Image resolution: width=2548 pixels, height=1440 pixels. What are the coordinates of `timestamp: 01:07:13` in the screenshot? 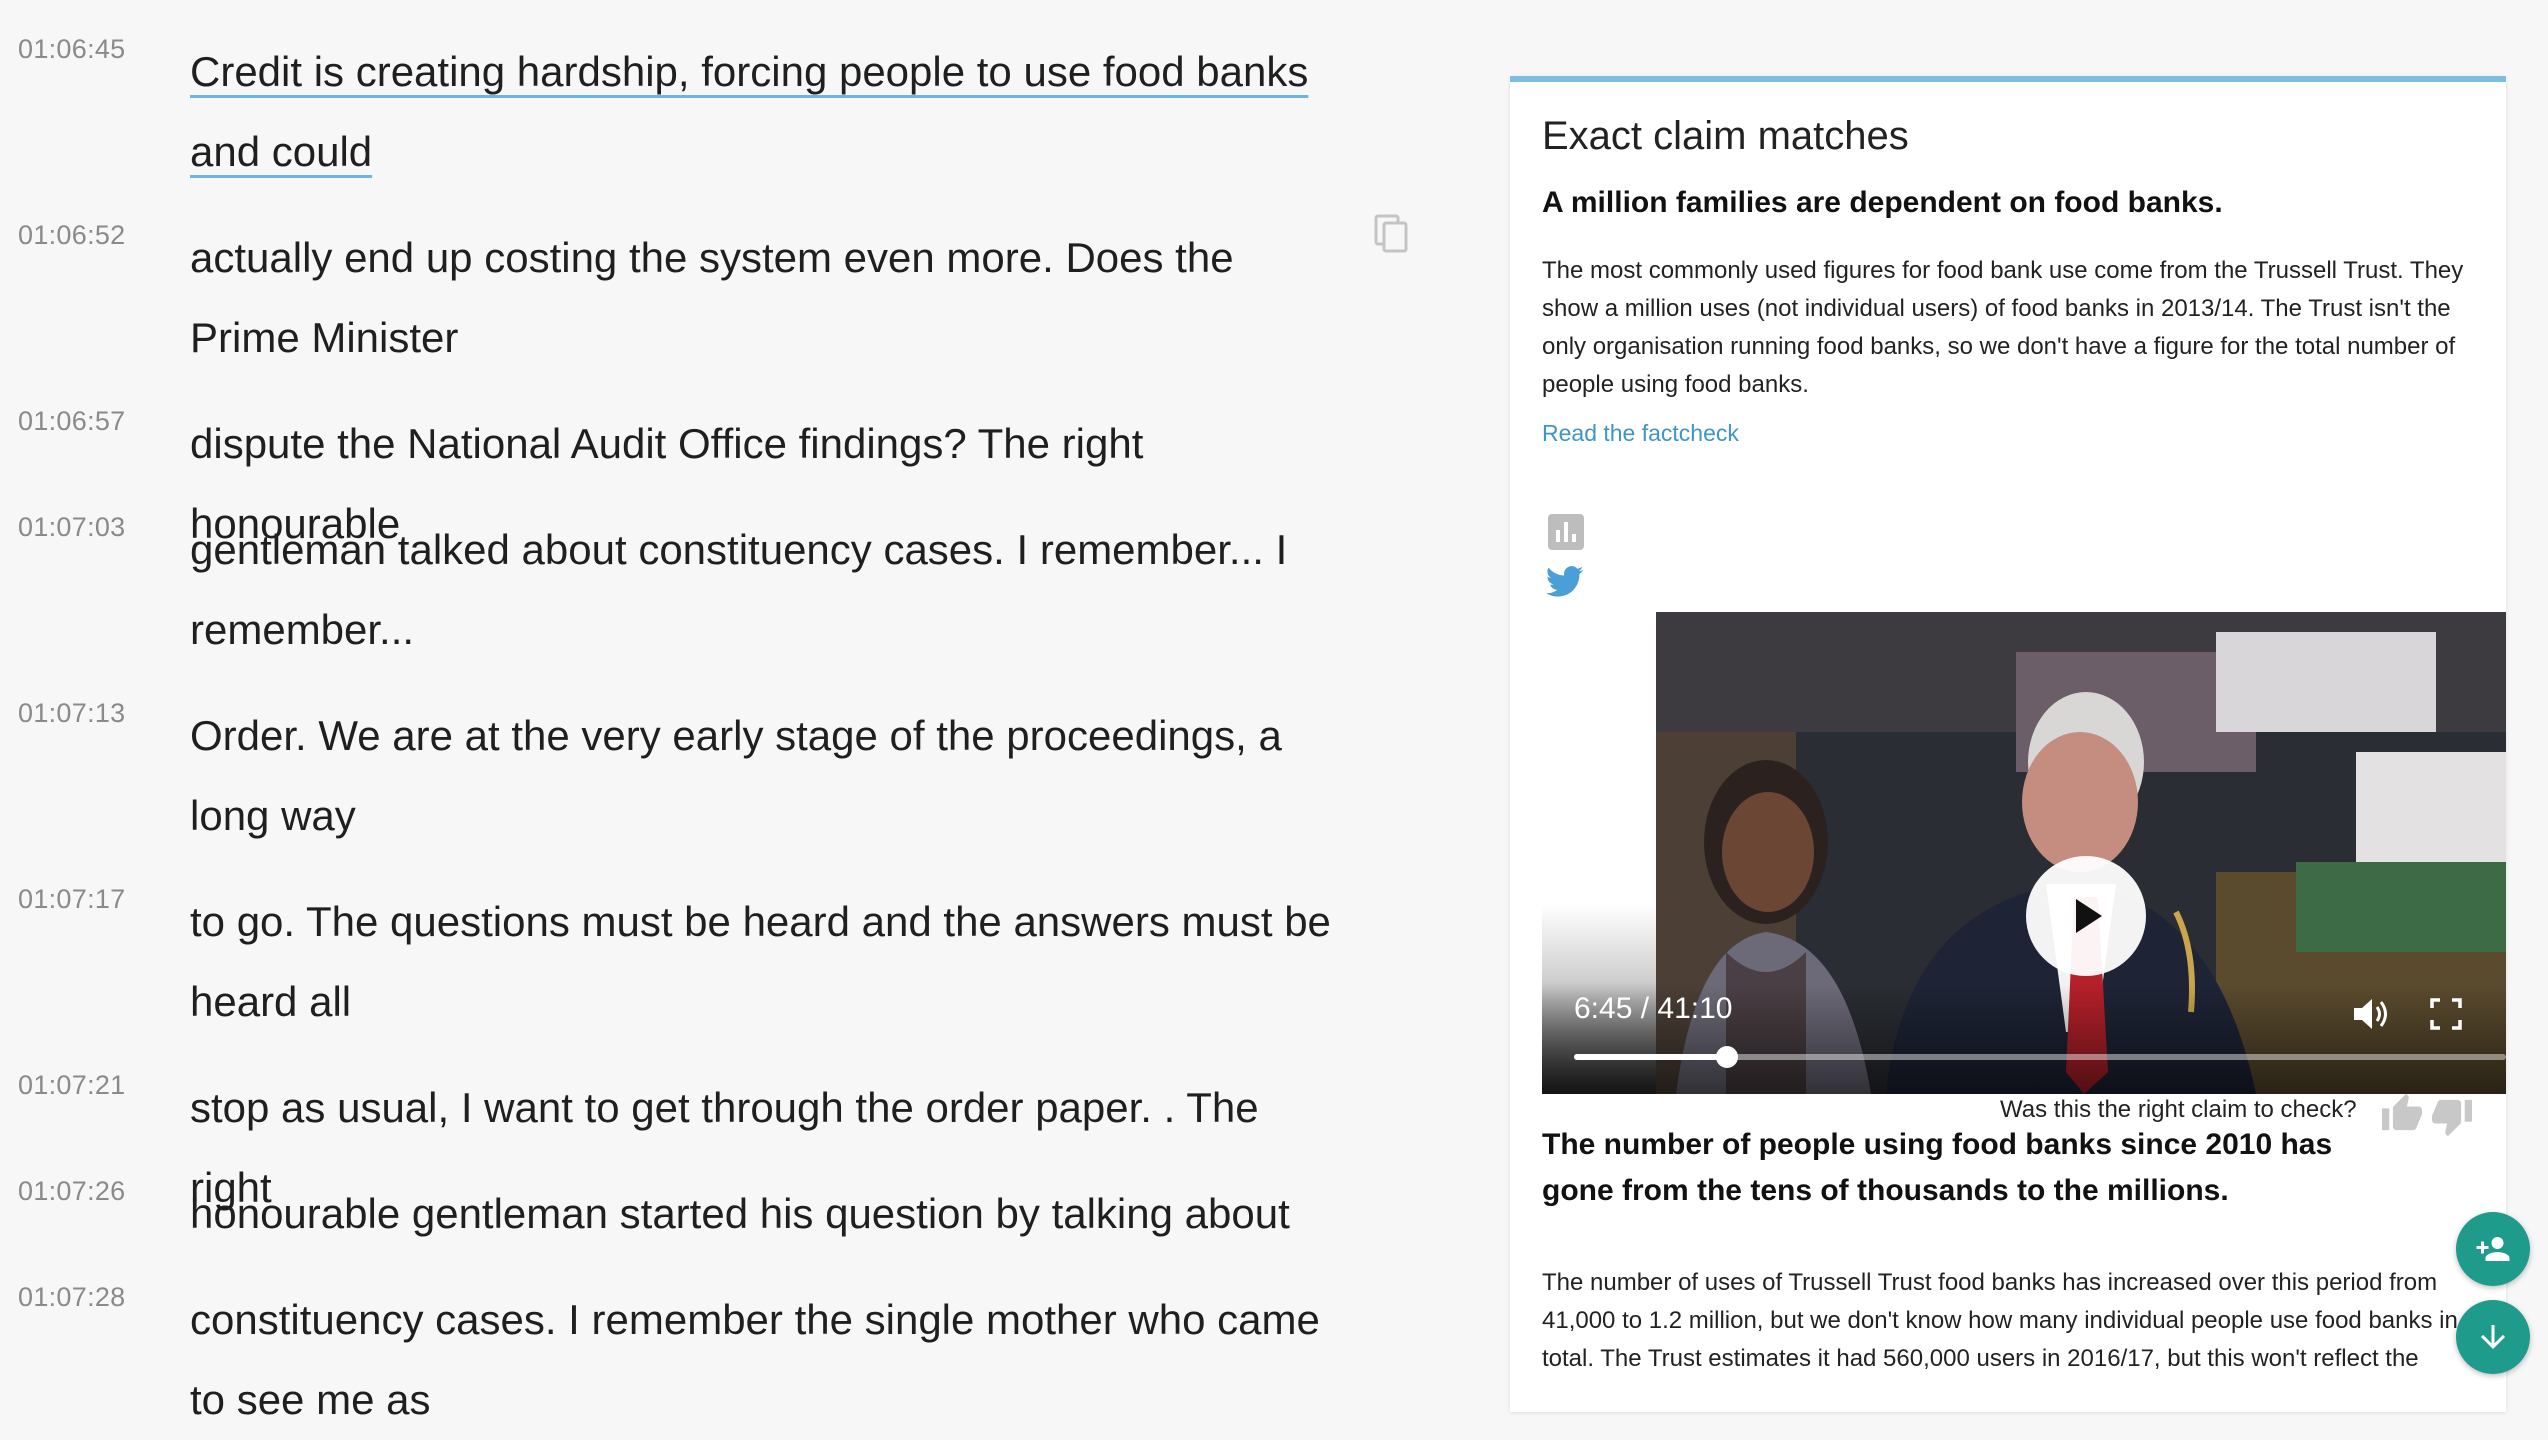 It's located at (72, 713).